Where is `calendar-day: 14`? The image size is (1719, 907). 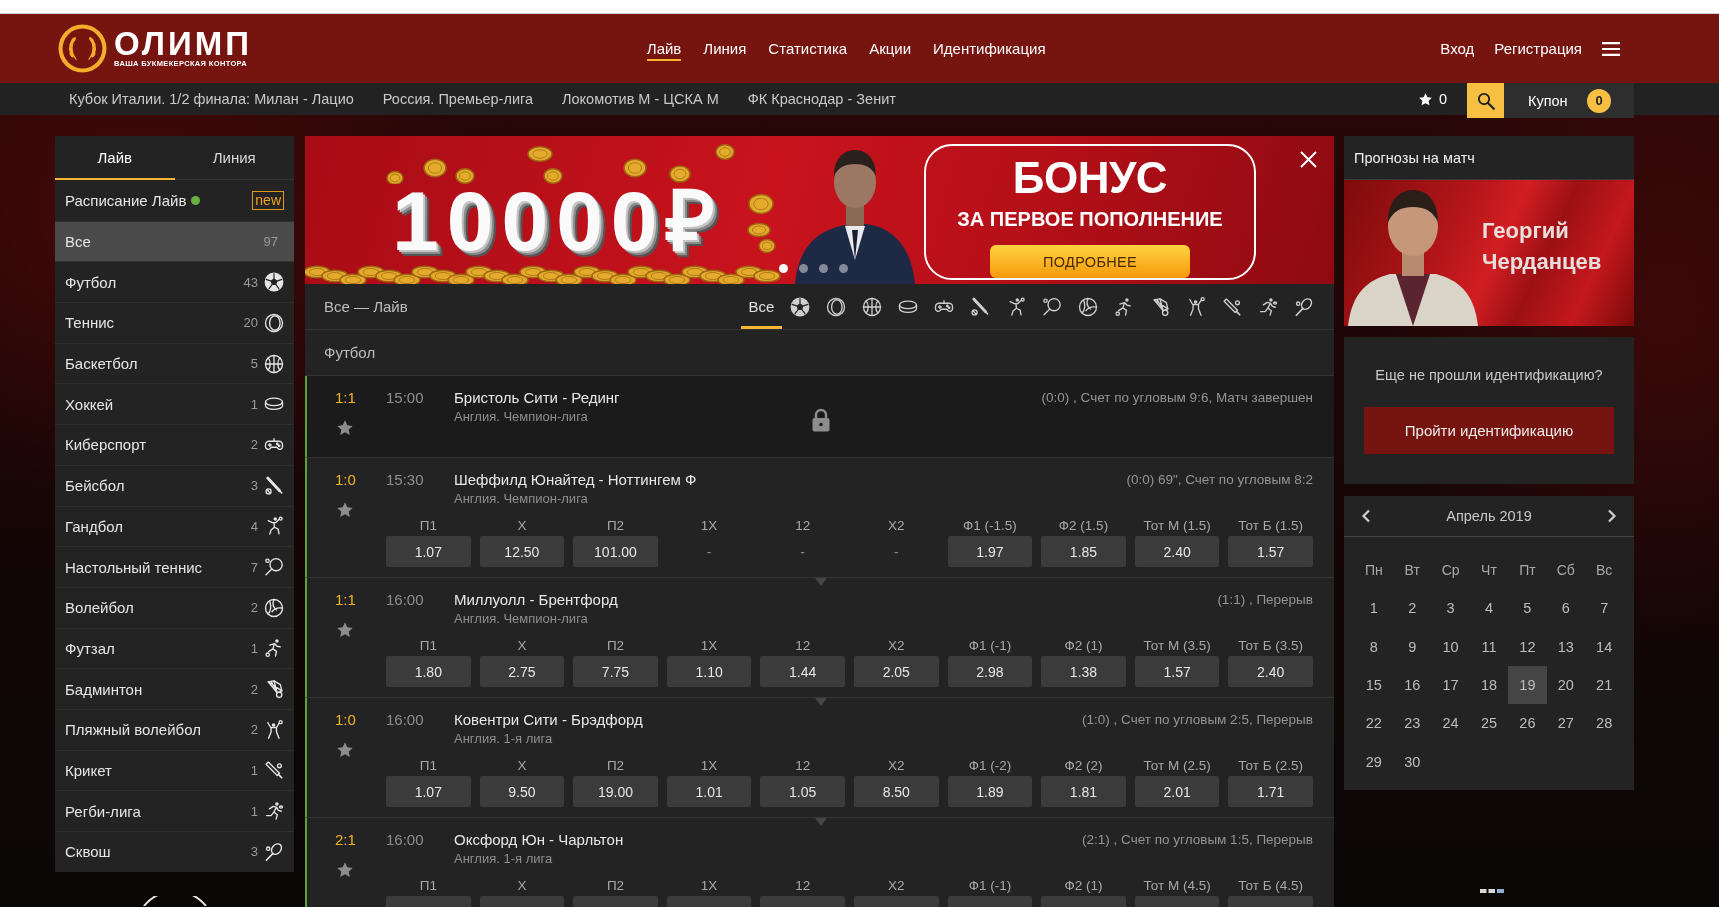
calendar-day: 14 is located at coordinates (1604, 646).